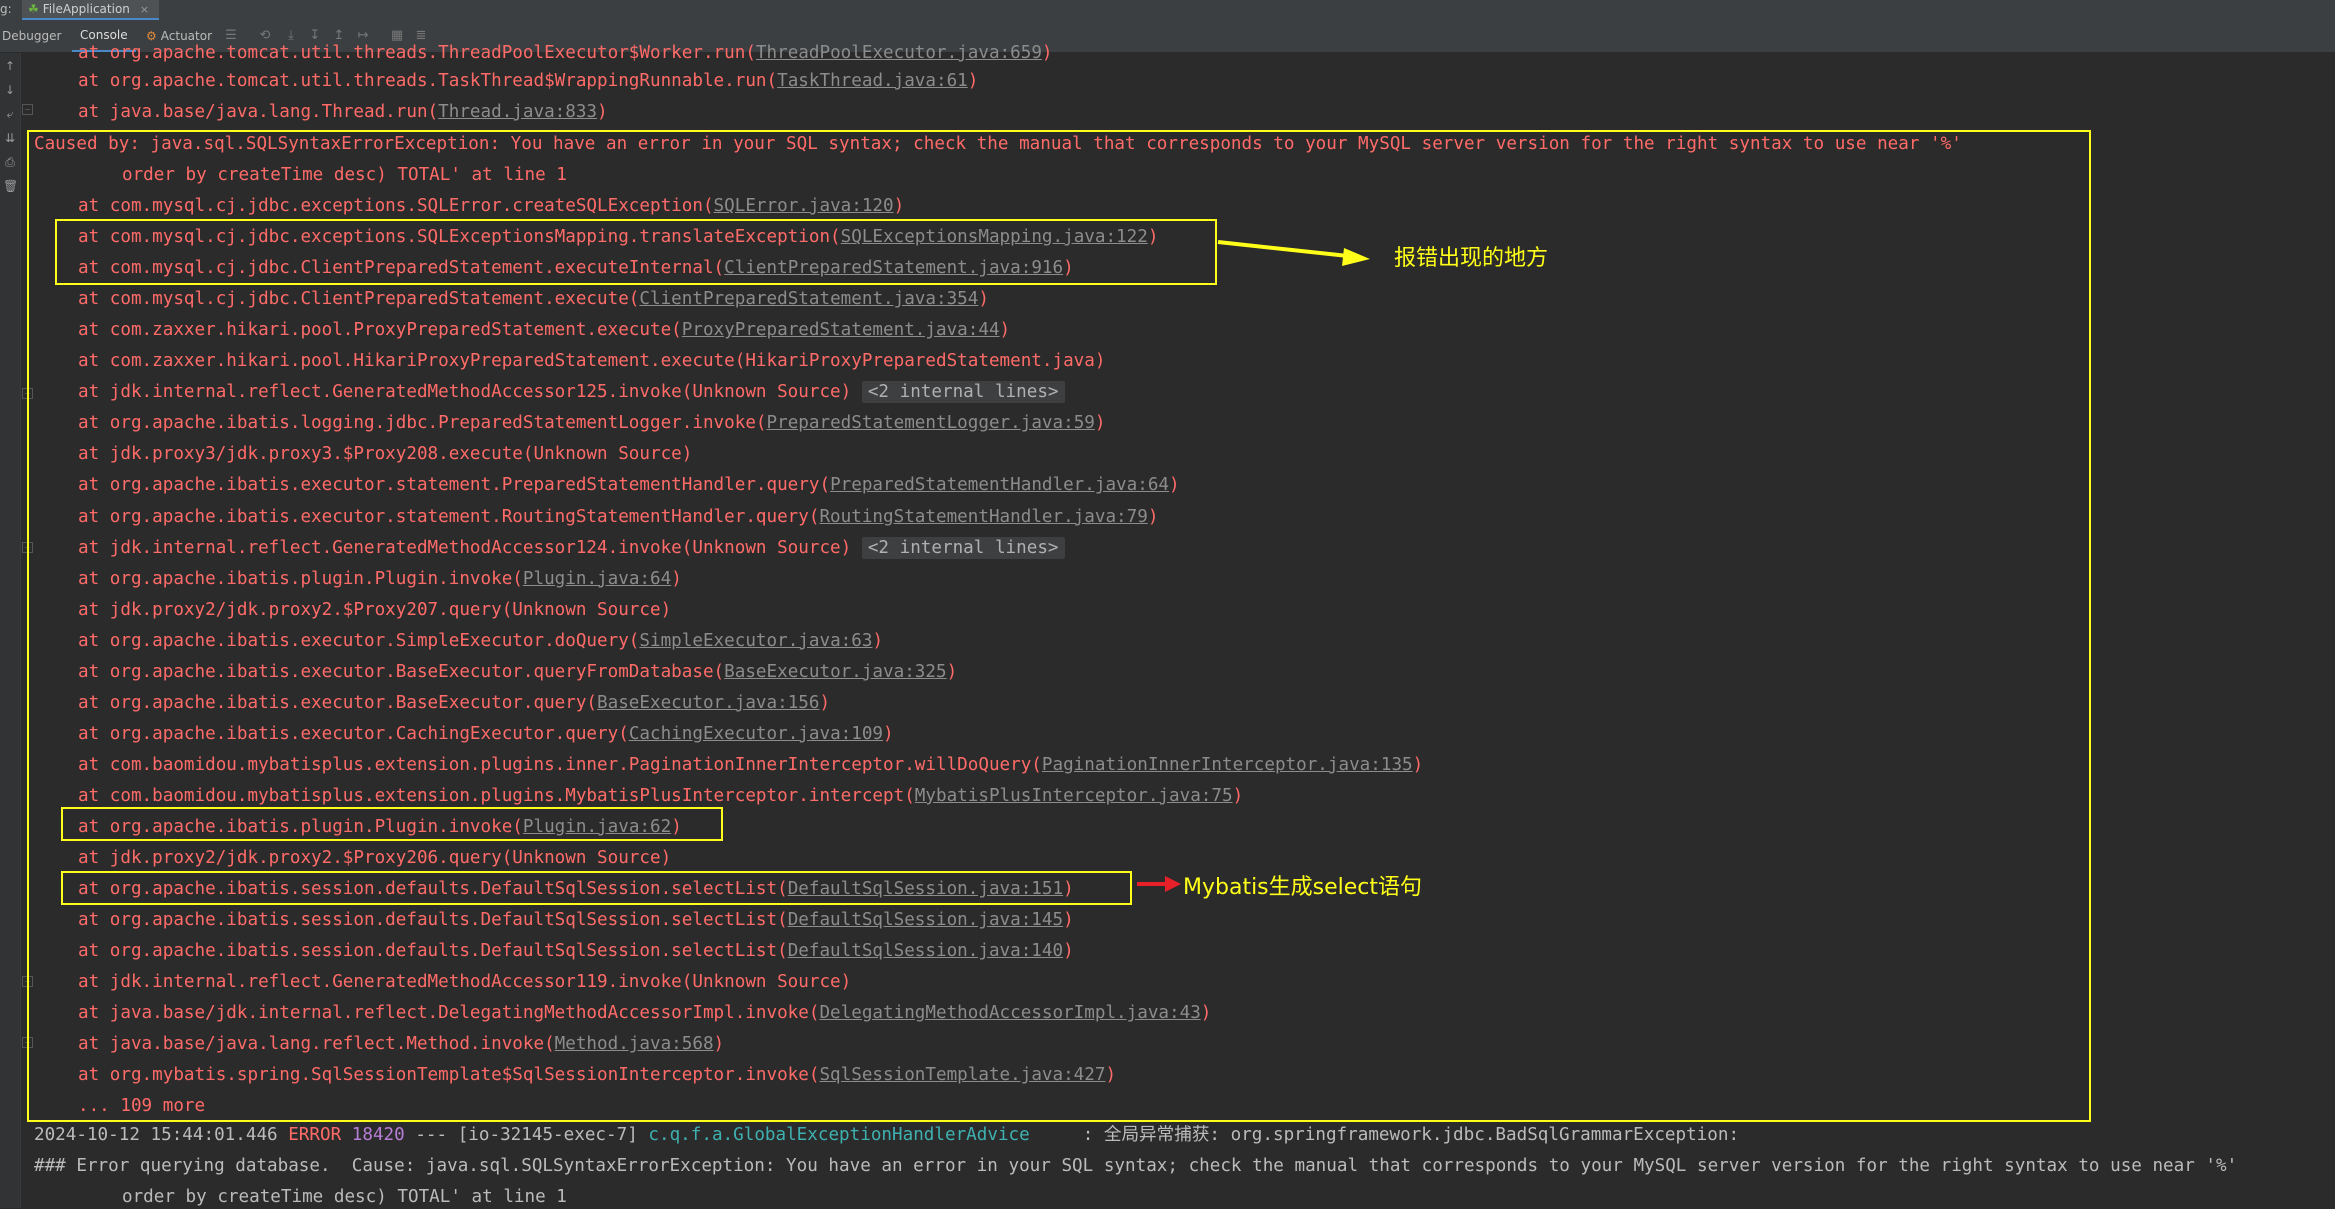  I want to click on spring-boot-icon: ☘, so click(33, 9).